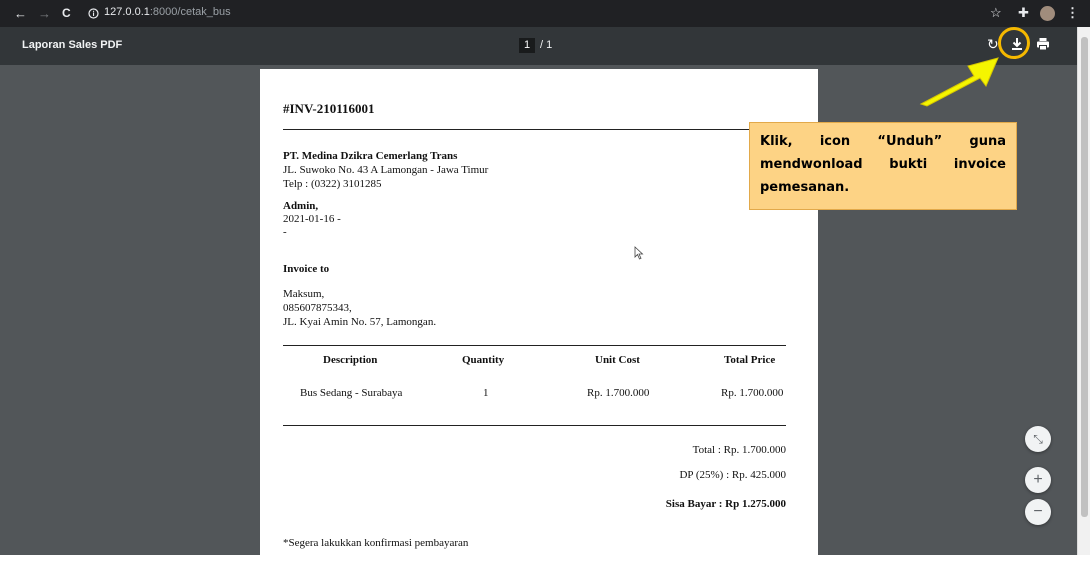 The image size is (1090, 565). I want to click on header-unit-cost: Unit Cost, so click(617, 360).